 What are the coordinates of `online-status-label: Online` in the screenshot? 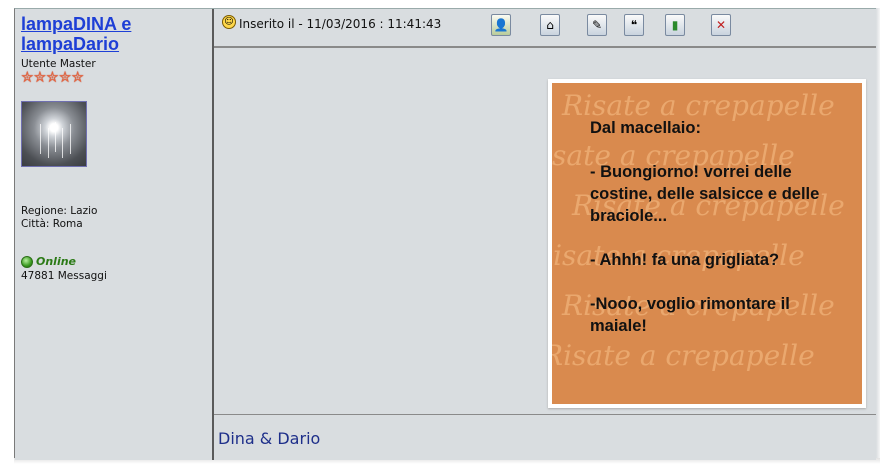 It's located at (56, 261).